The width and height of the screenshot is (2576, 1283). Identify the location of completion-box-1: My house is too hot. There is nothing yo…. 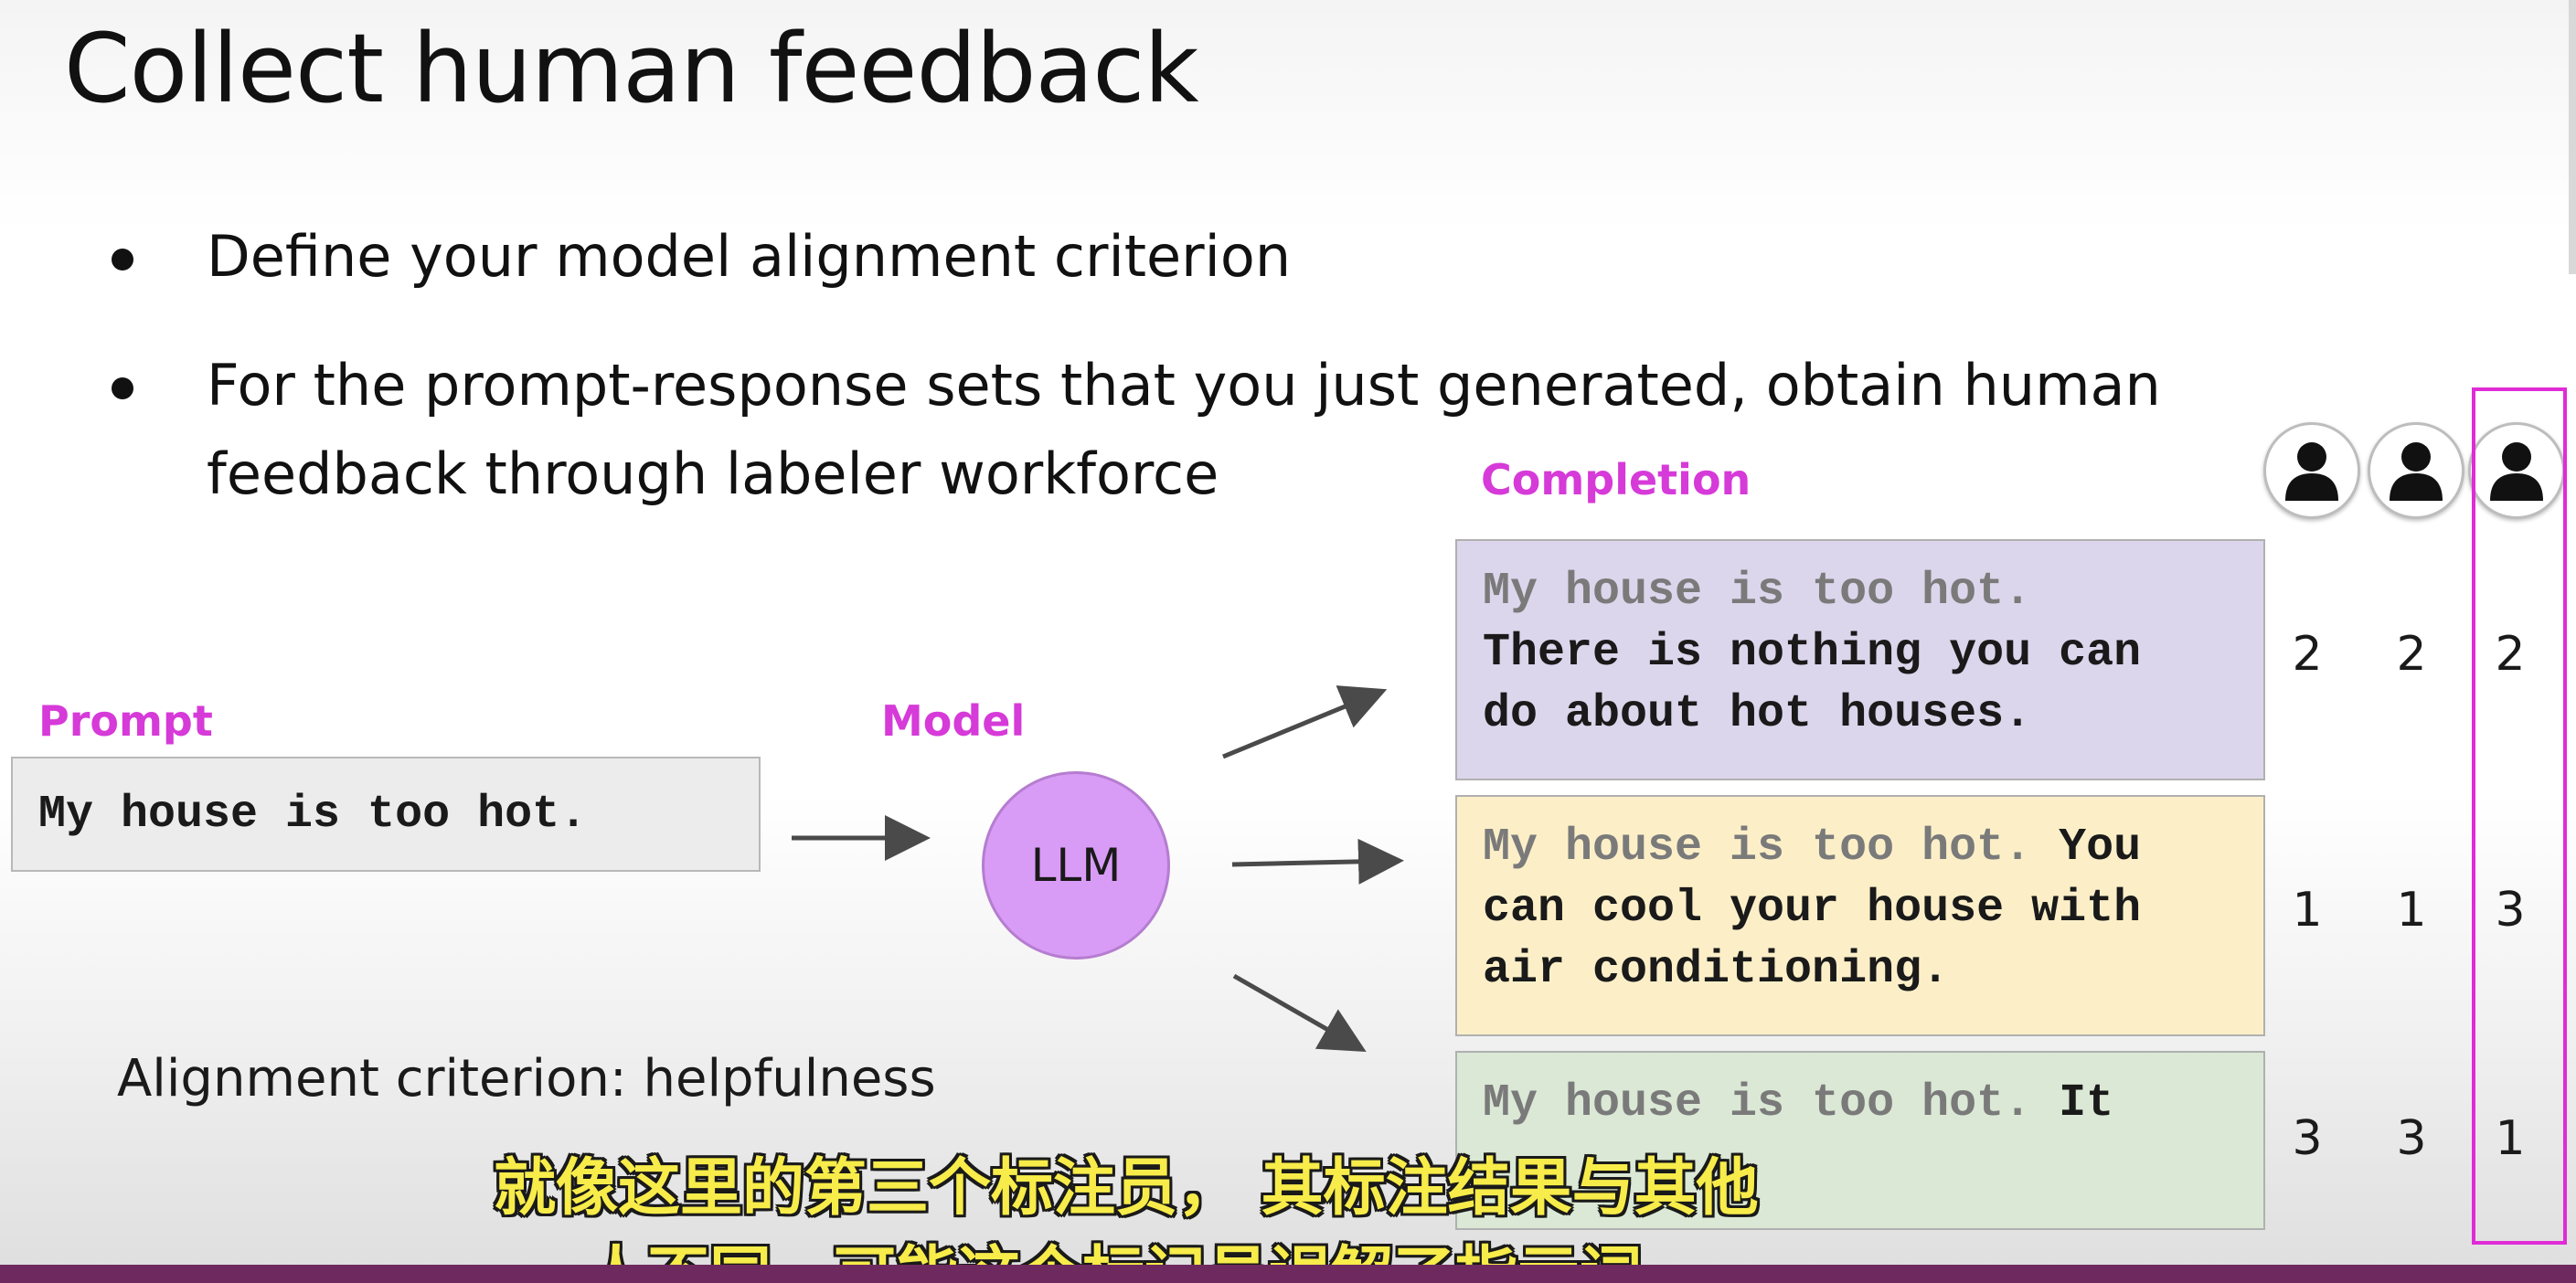
(1860, 659).